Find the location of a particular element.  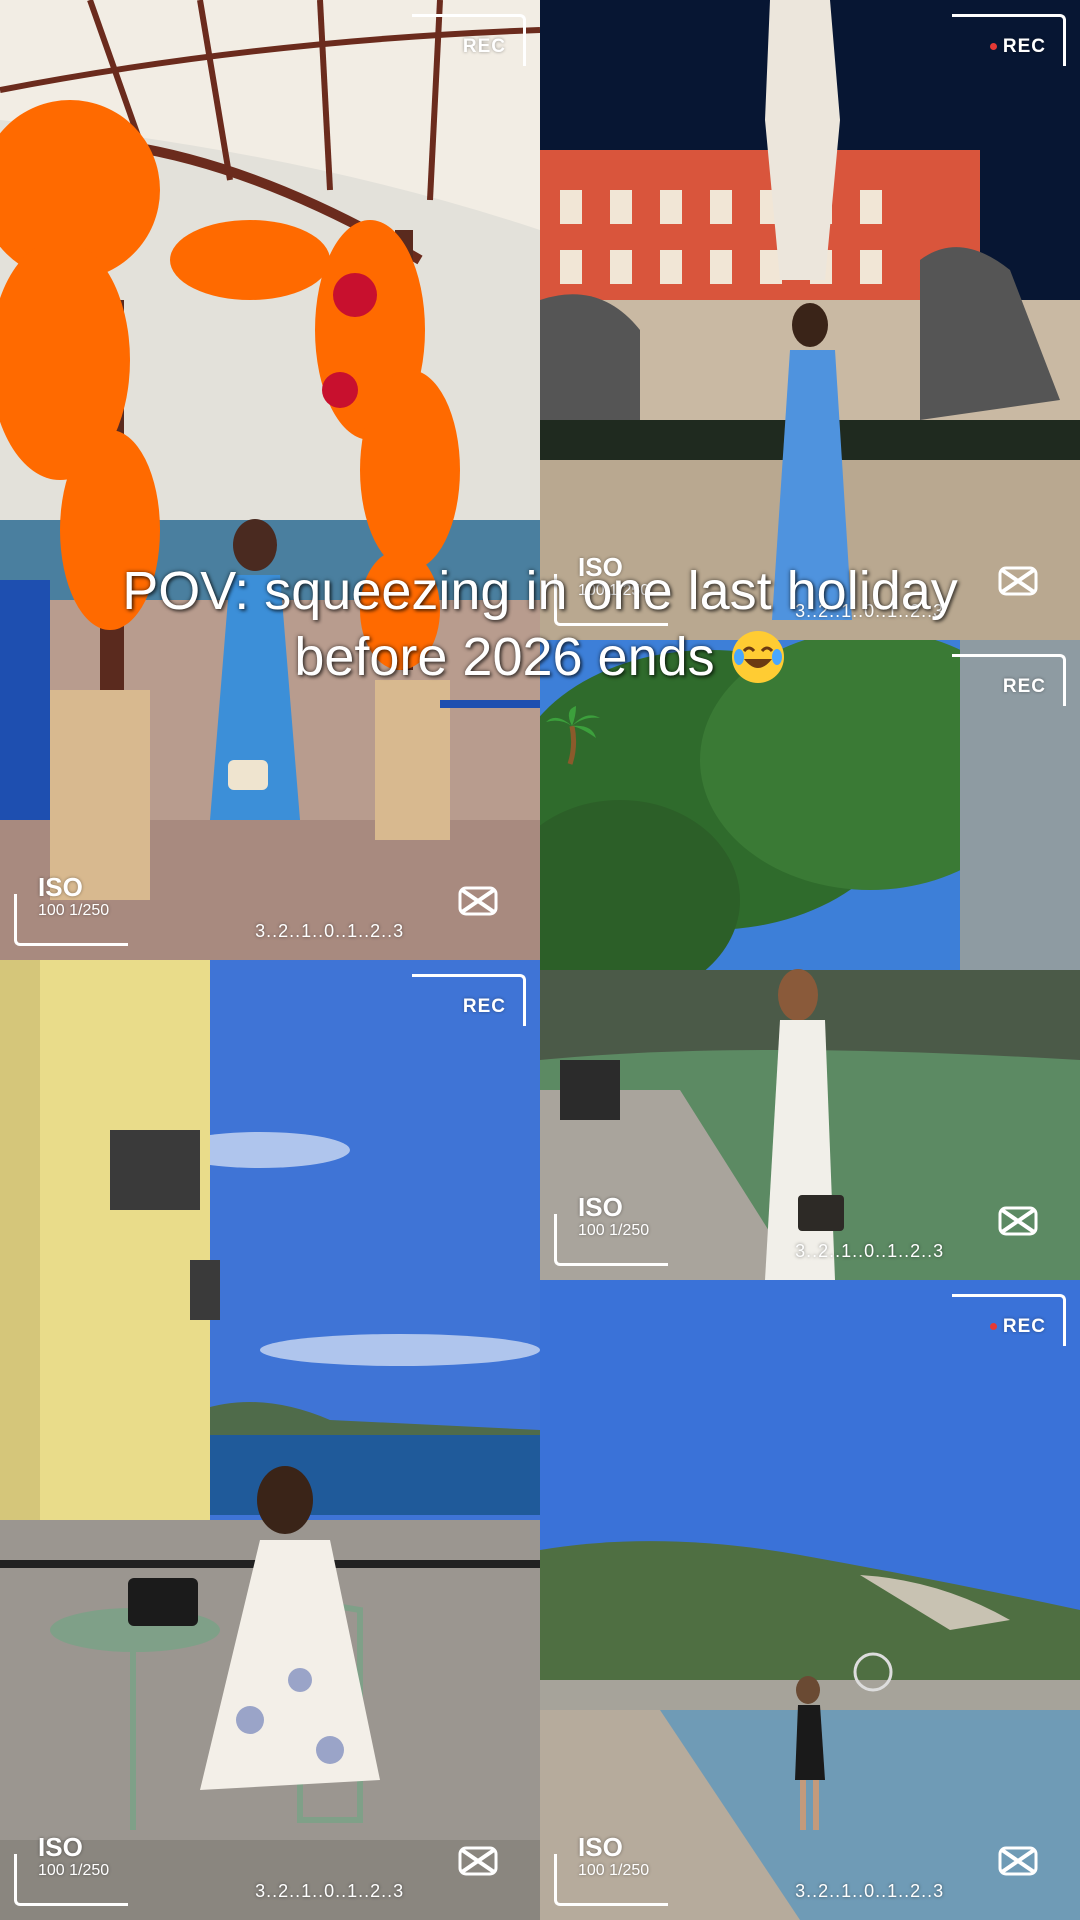

palm-tree-icon is located at coordinates (573, 735).